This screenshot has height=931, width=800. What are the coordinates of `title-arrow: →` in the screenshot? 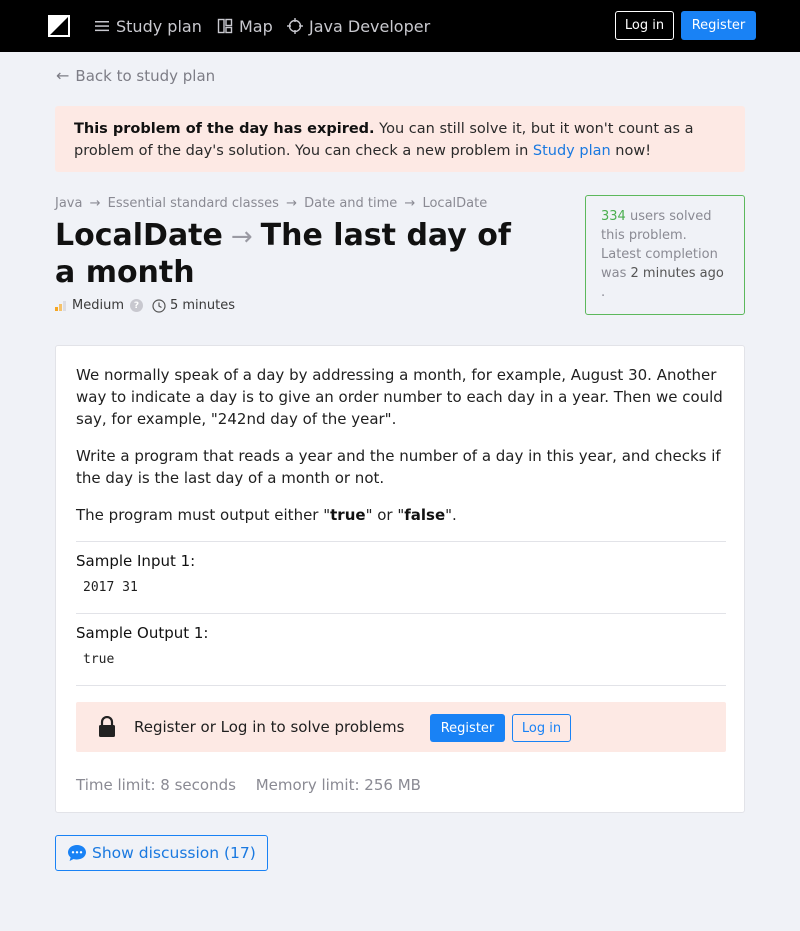 It's located at (241, 237).